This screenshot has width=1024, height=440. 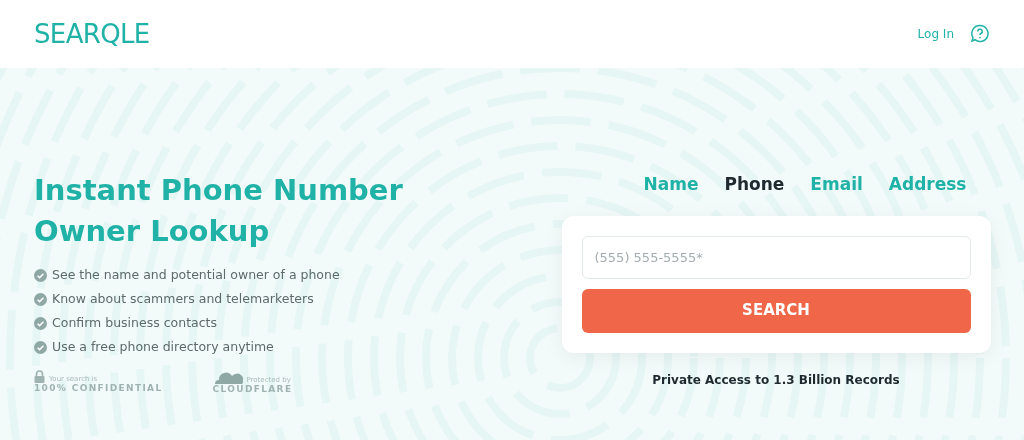 What do you see at coordinates (252, 390) in the screenshot?
I see `badge-title: CLOUDFLARE` at bounding box center [252, 390].